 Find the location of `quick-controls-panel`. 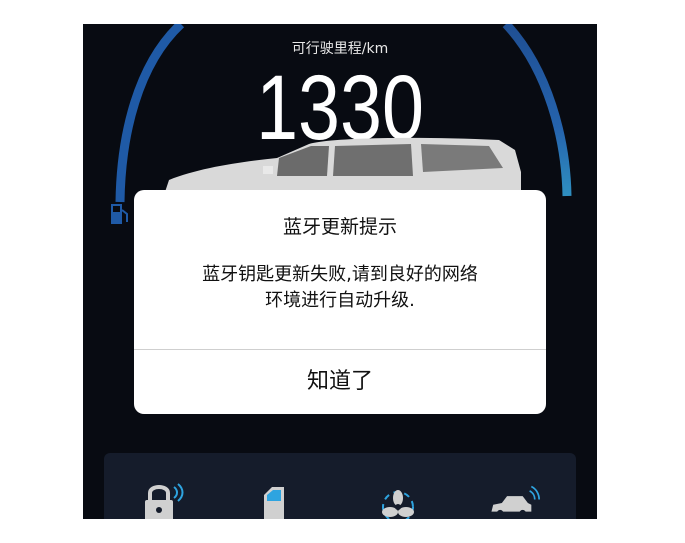

quick-controls-panel is located at coordinates (340, 486).